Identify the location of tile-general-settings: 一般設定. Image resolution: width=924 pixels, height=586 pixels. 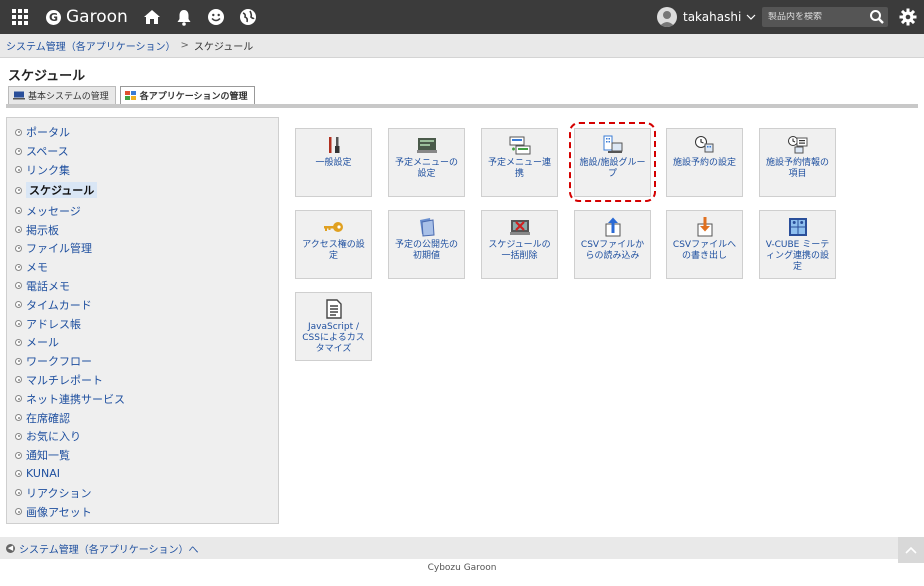
(333, 162).